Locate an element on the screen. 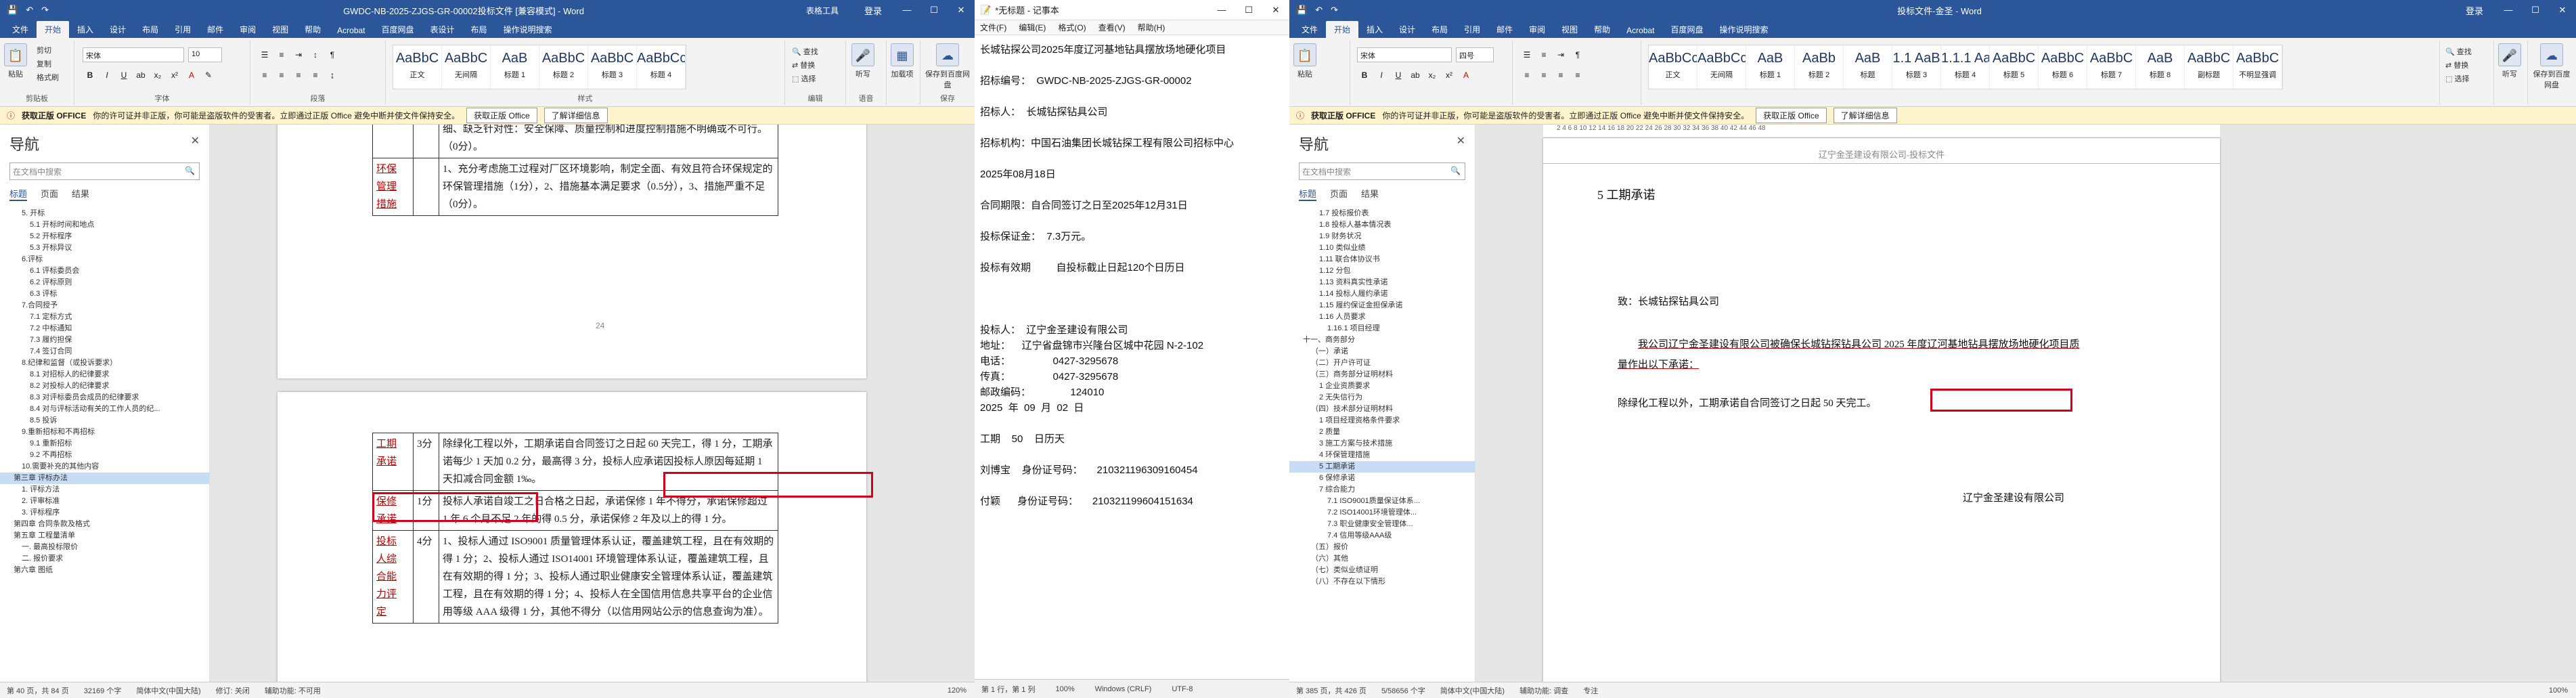 The height and width of the screenshot is (698, 2576). nav-item: 1.13 资料真实性承诺 is located at coordinates (1382, 282).